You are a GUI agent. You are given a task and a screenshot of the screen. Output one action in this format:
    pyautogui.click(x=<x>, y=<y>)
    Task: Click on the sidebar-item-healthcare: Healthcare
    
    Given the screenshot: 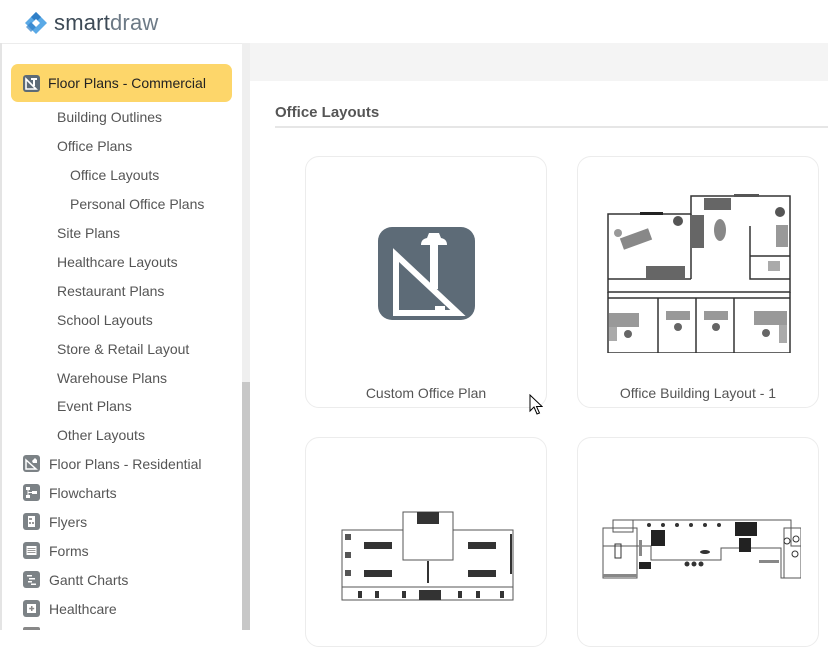 What is the action you would take?
    pyautogui.click(x=70, y=608)
    